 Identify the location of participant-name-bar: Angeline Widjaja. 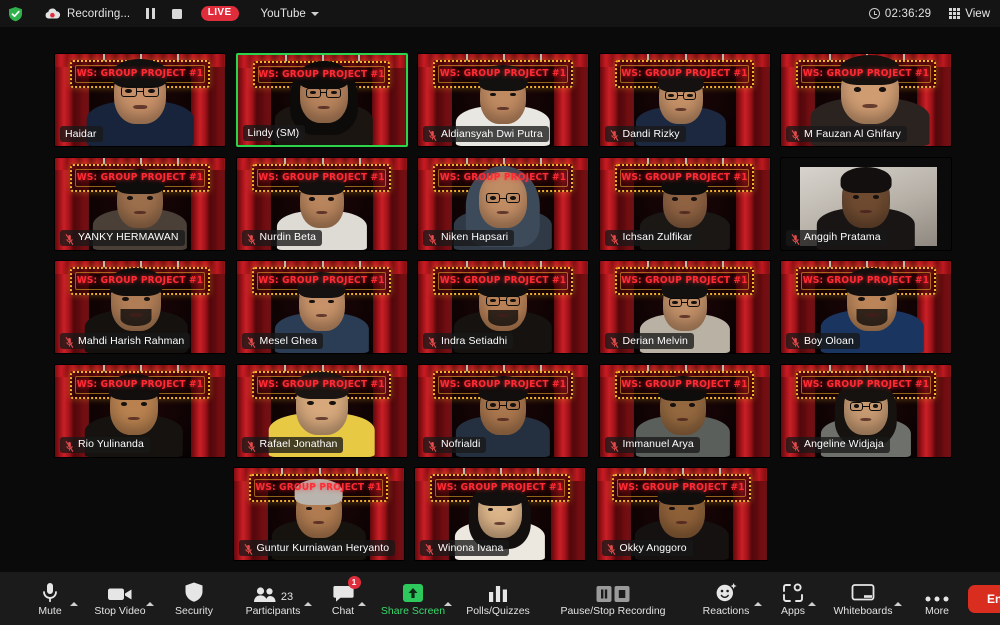
(838, 444).